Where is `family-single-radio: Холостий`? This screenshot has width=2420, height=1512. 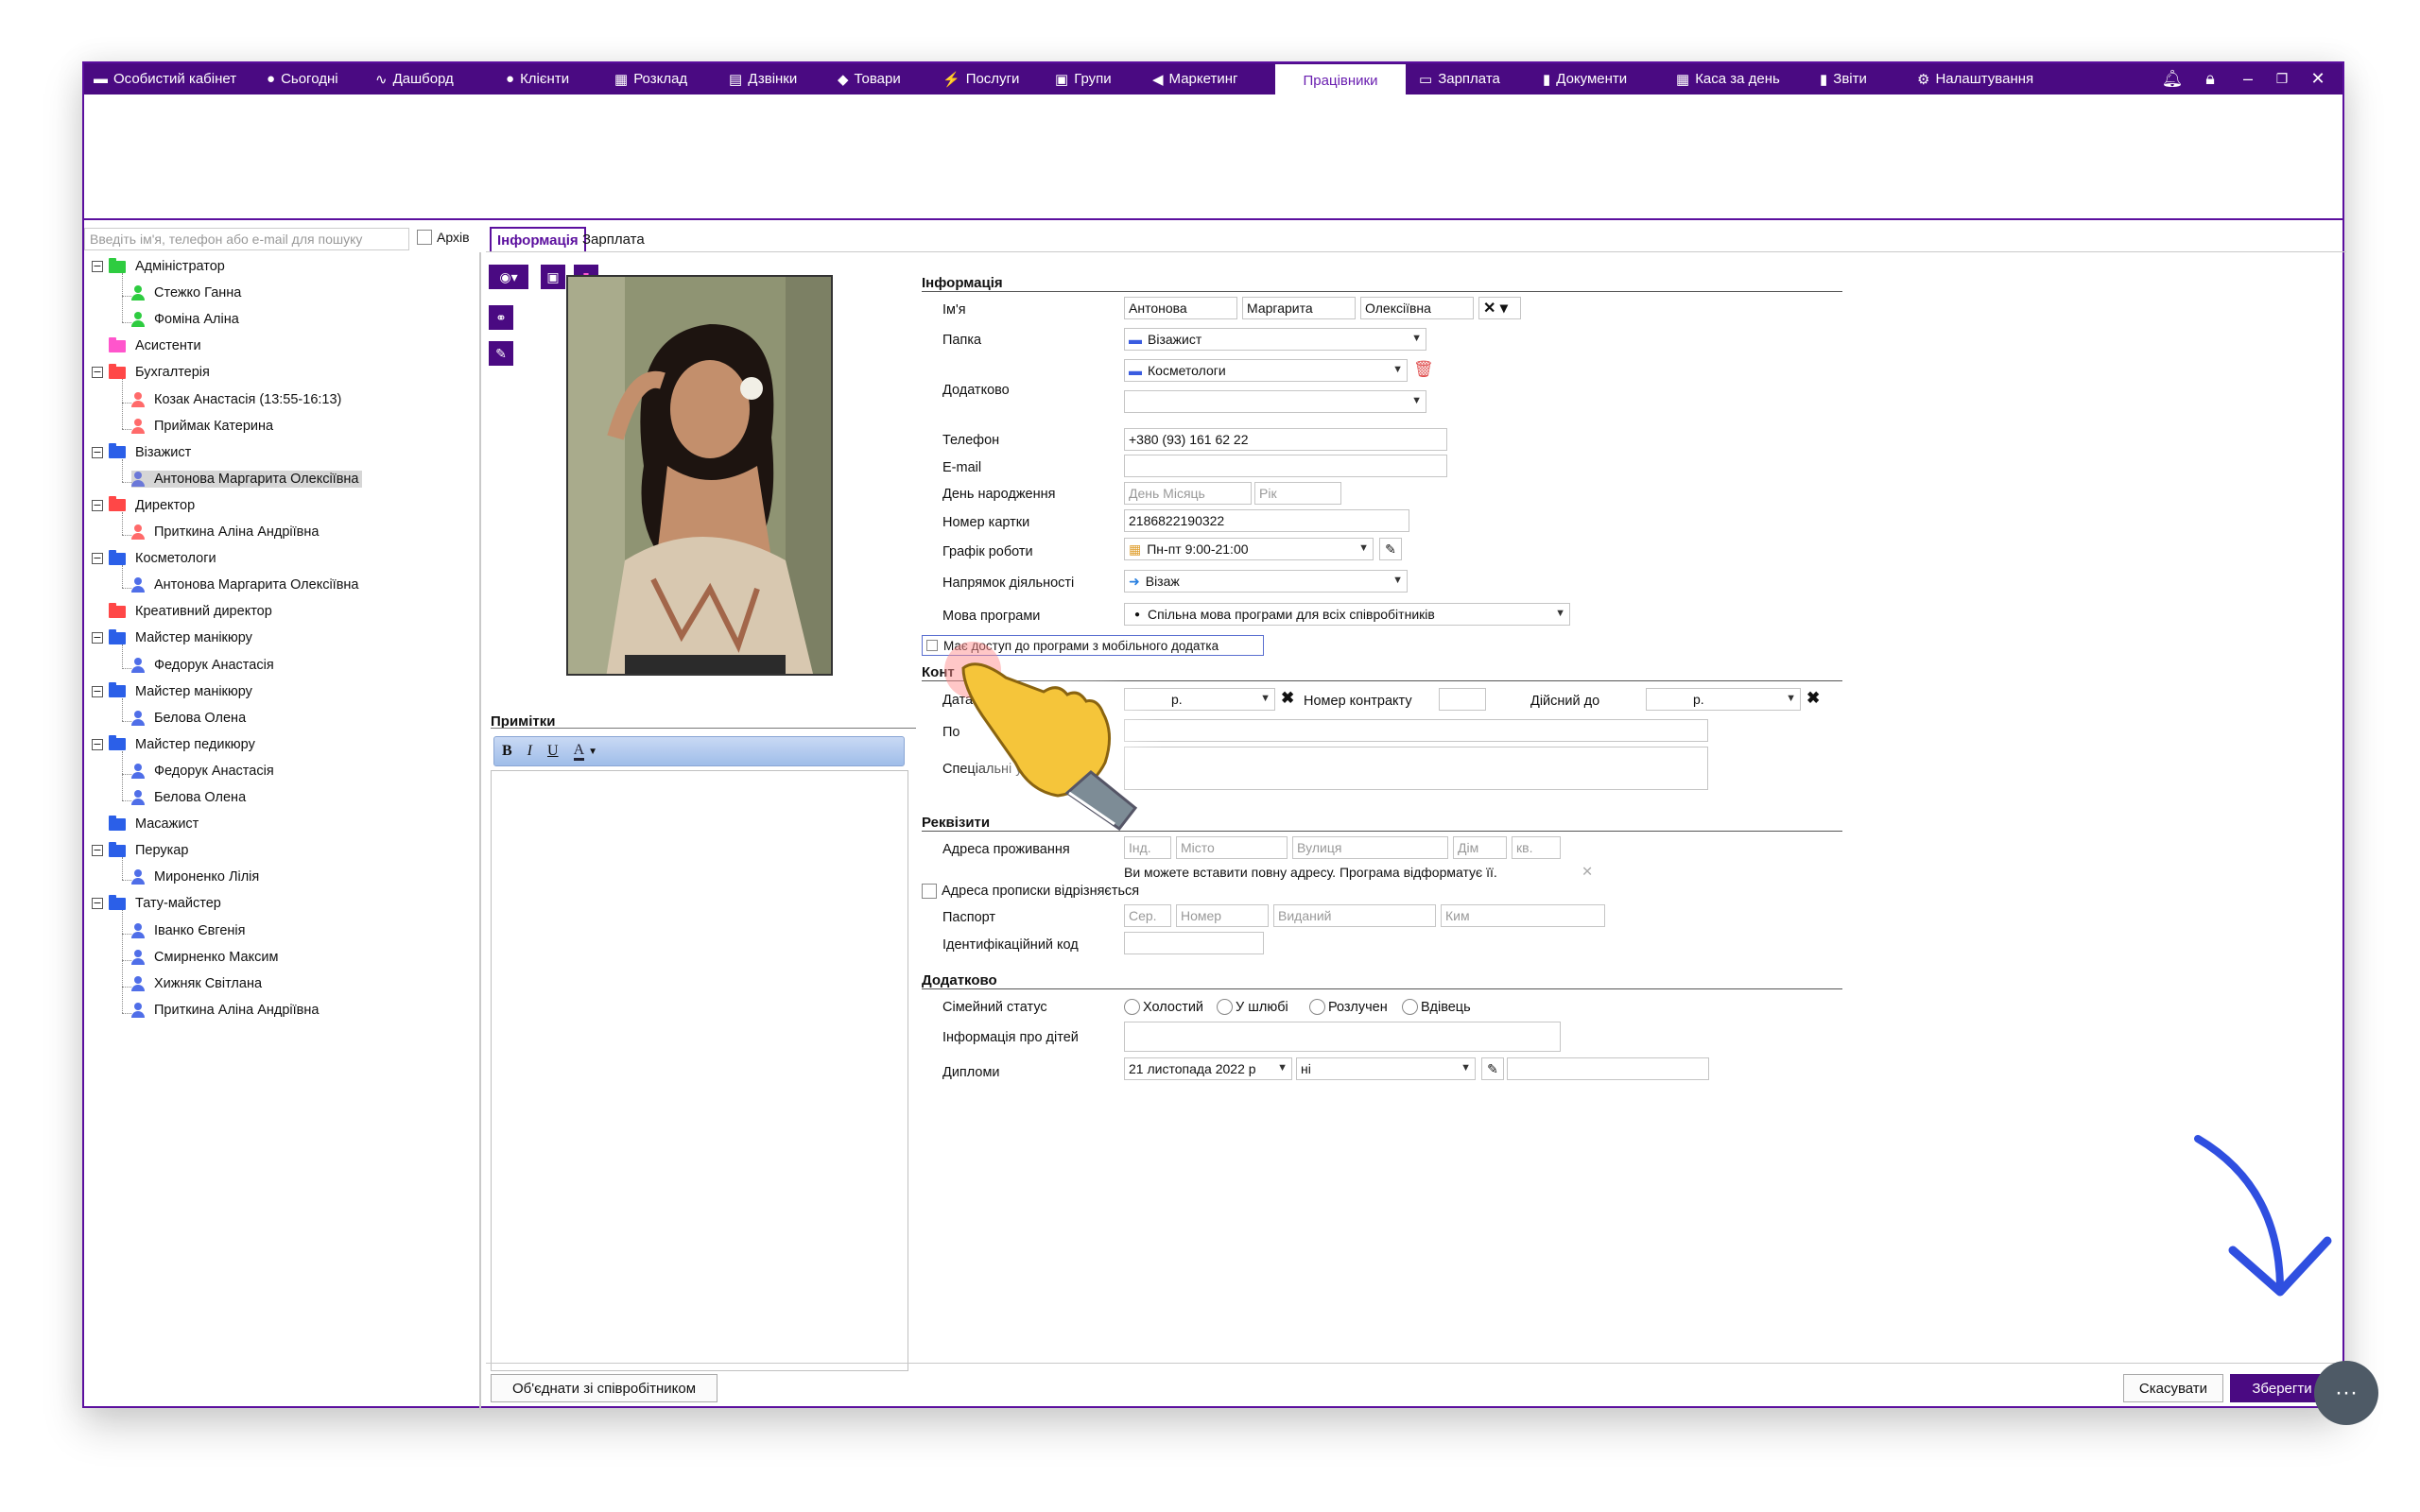 family-single-radio: Холостий is located at coordinates (1163, 1007).